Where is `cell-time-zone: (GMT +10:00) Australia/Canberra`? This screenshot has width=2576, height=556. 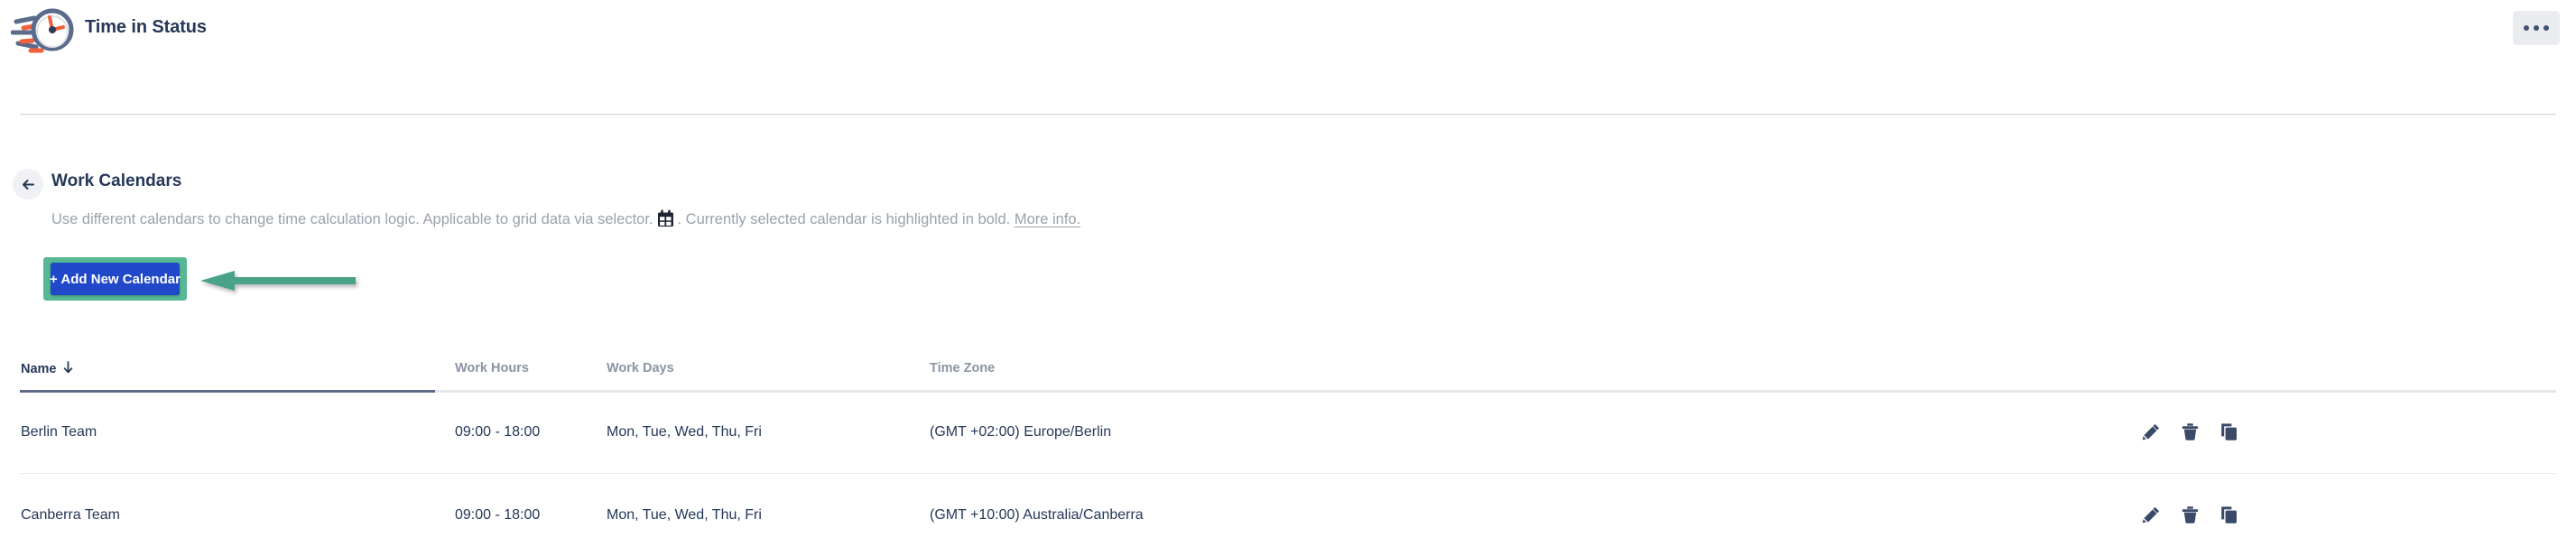
cell-time-zone: (GMT +10:00) Australia/Canberra is located at coordinates (1037, 514).